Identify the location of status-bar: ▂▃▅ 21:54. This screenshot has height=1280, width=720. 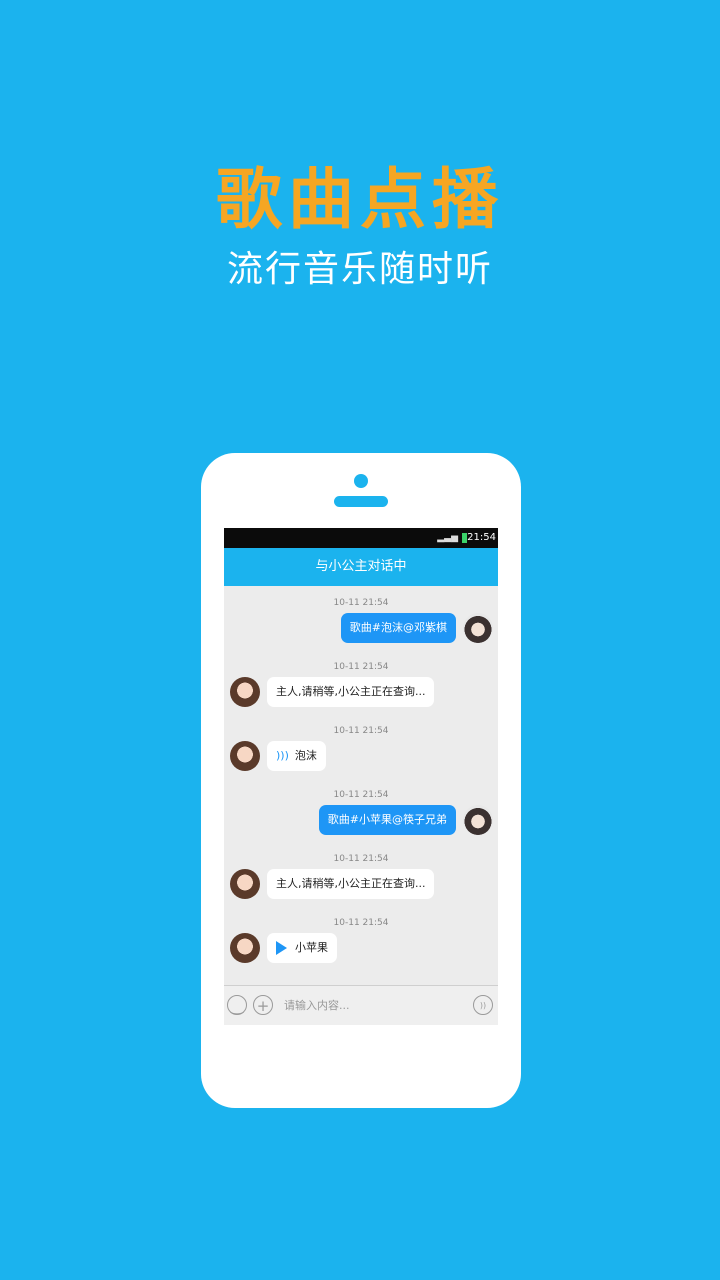
(361, 538).